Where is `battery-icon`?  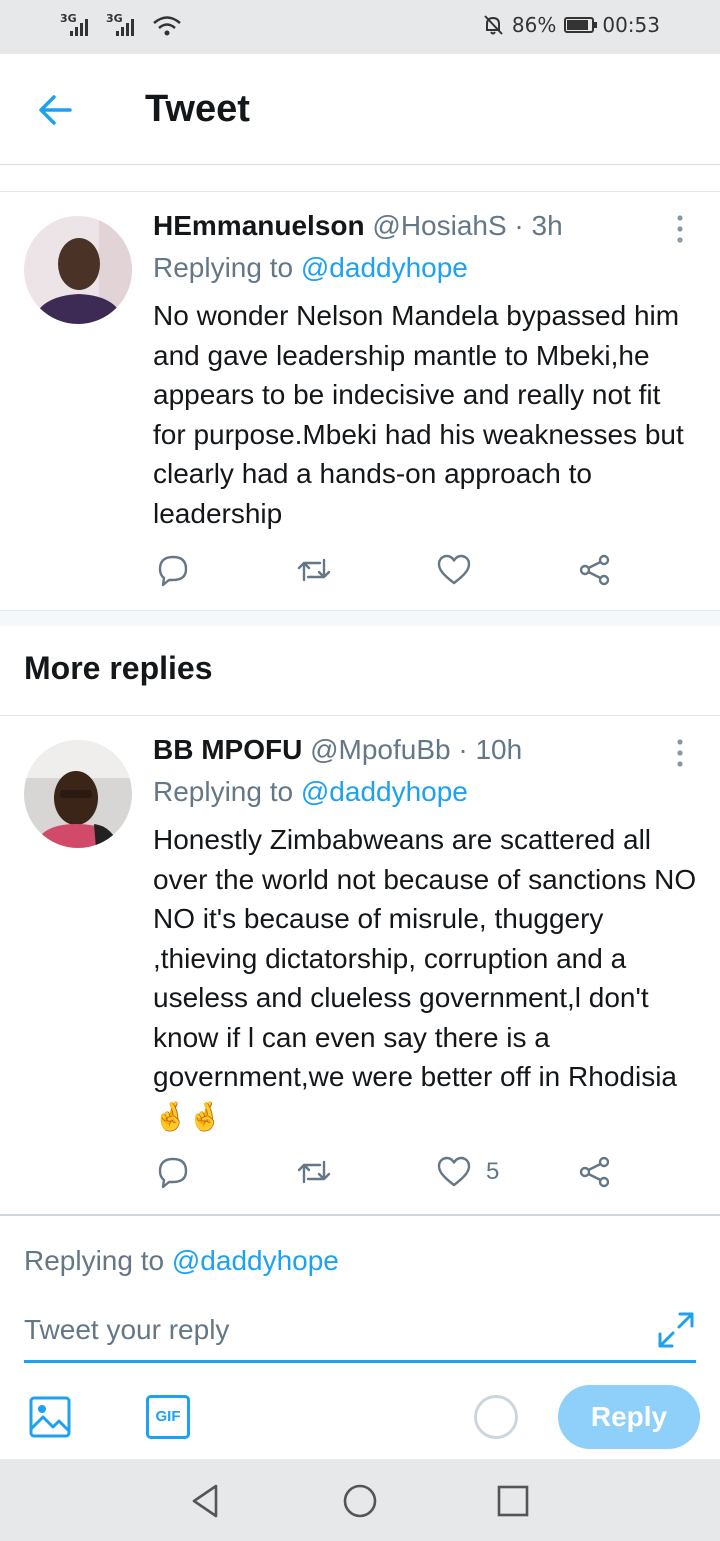 battery-icon is located at coordinates (581, 25).